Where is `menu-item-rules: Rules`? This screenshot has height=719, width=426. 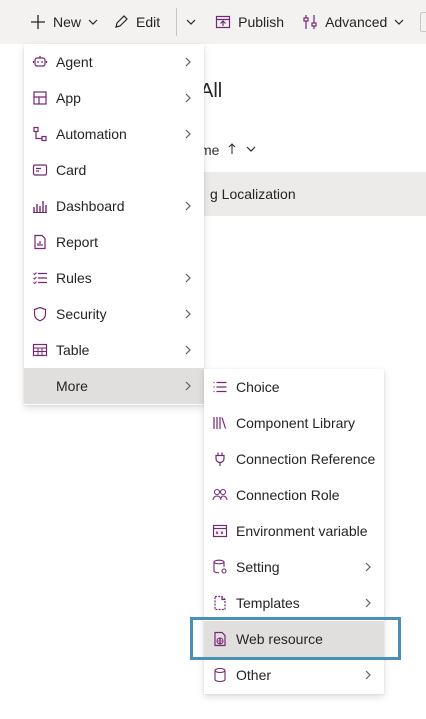 menu-item-rules: Rules is located at coordinates (114, 278).